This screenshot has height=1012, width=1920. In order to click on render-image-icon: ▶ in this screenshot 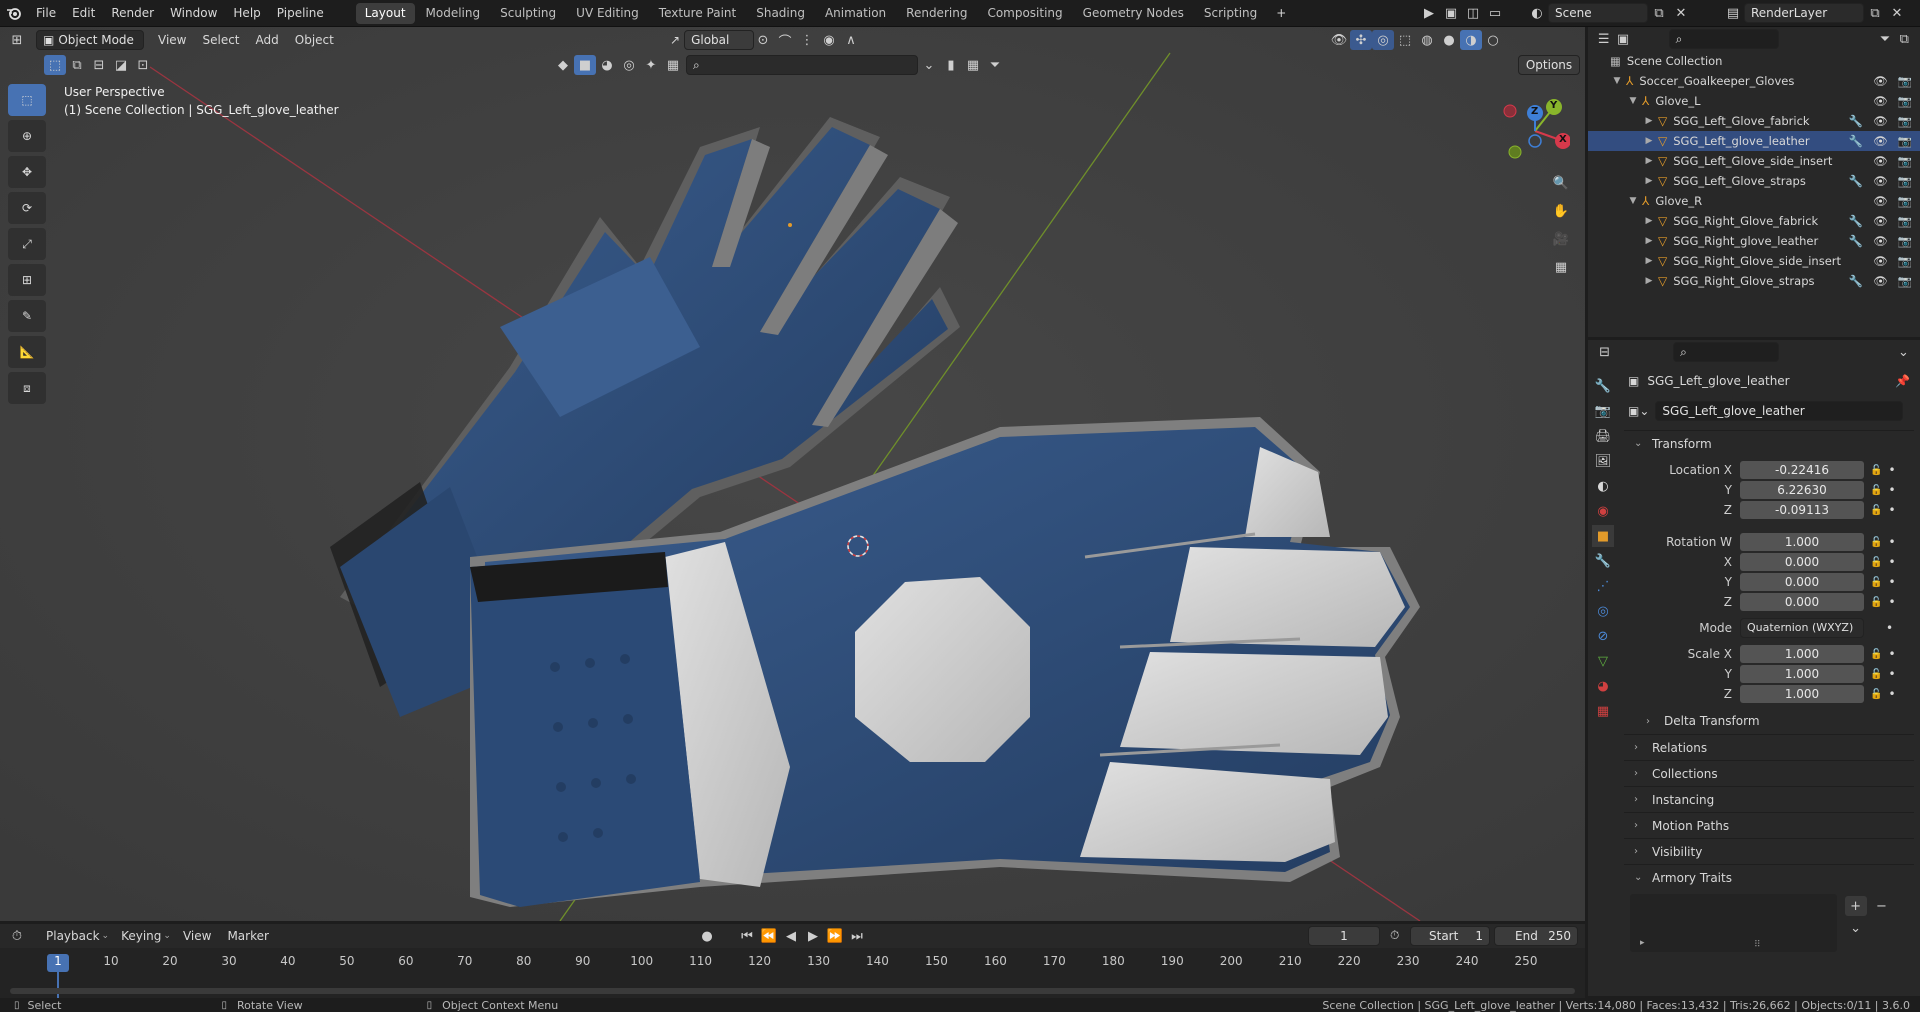, I will do `click(1429, 13)`.